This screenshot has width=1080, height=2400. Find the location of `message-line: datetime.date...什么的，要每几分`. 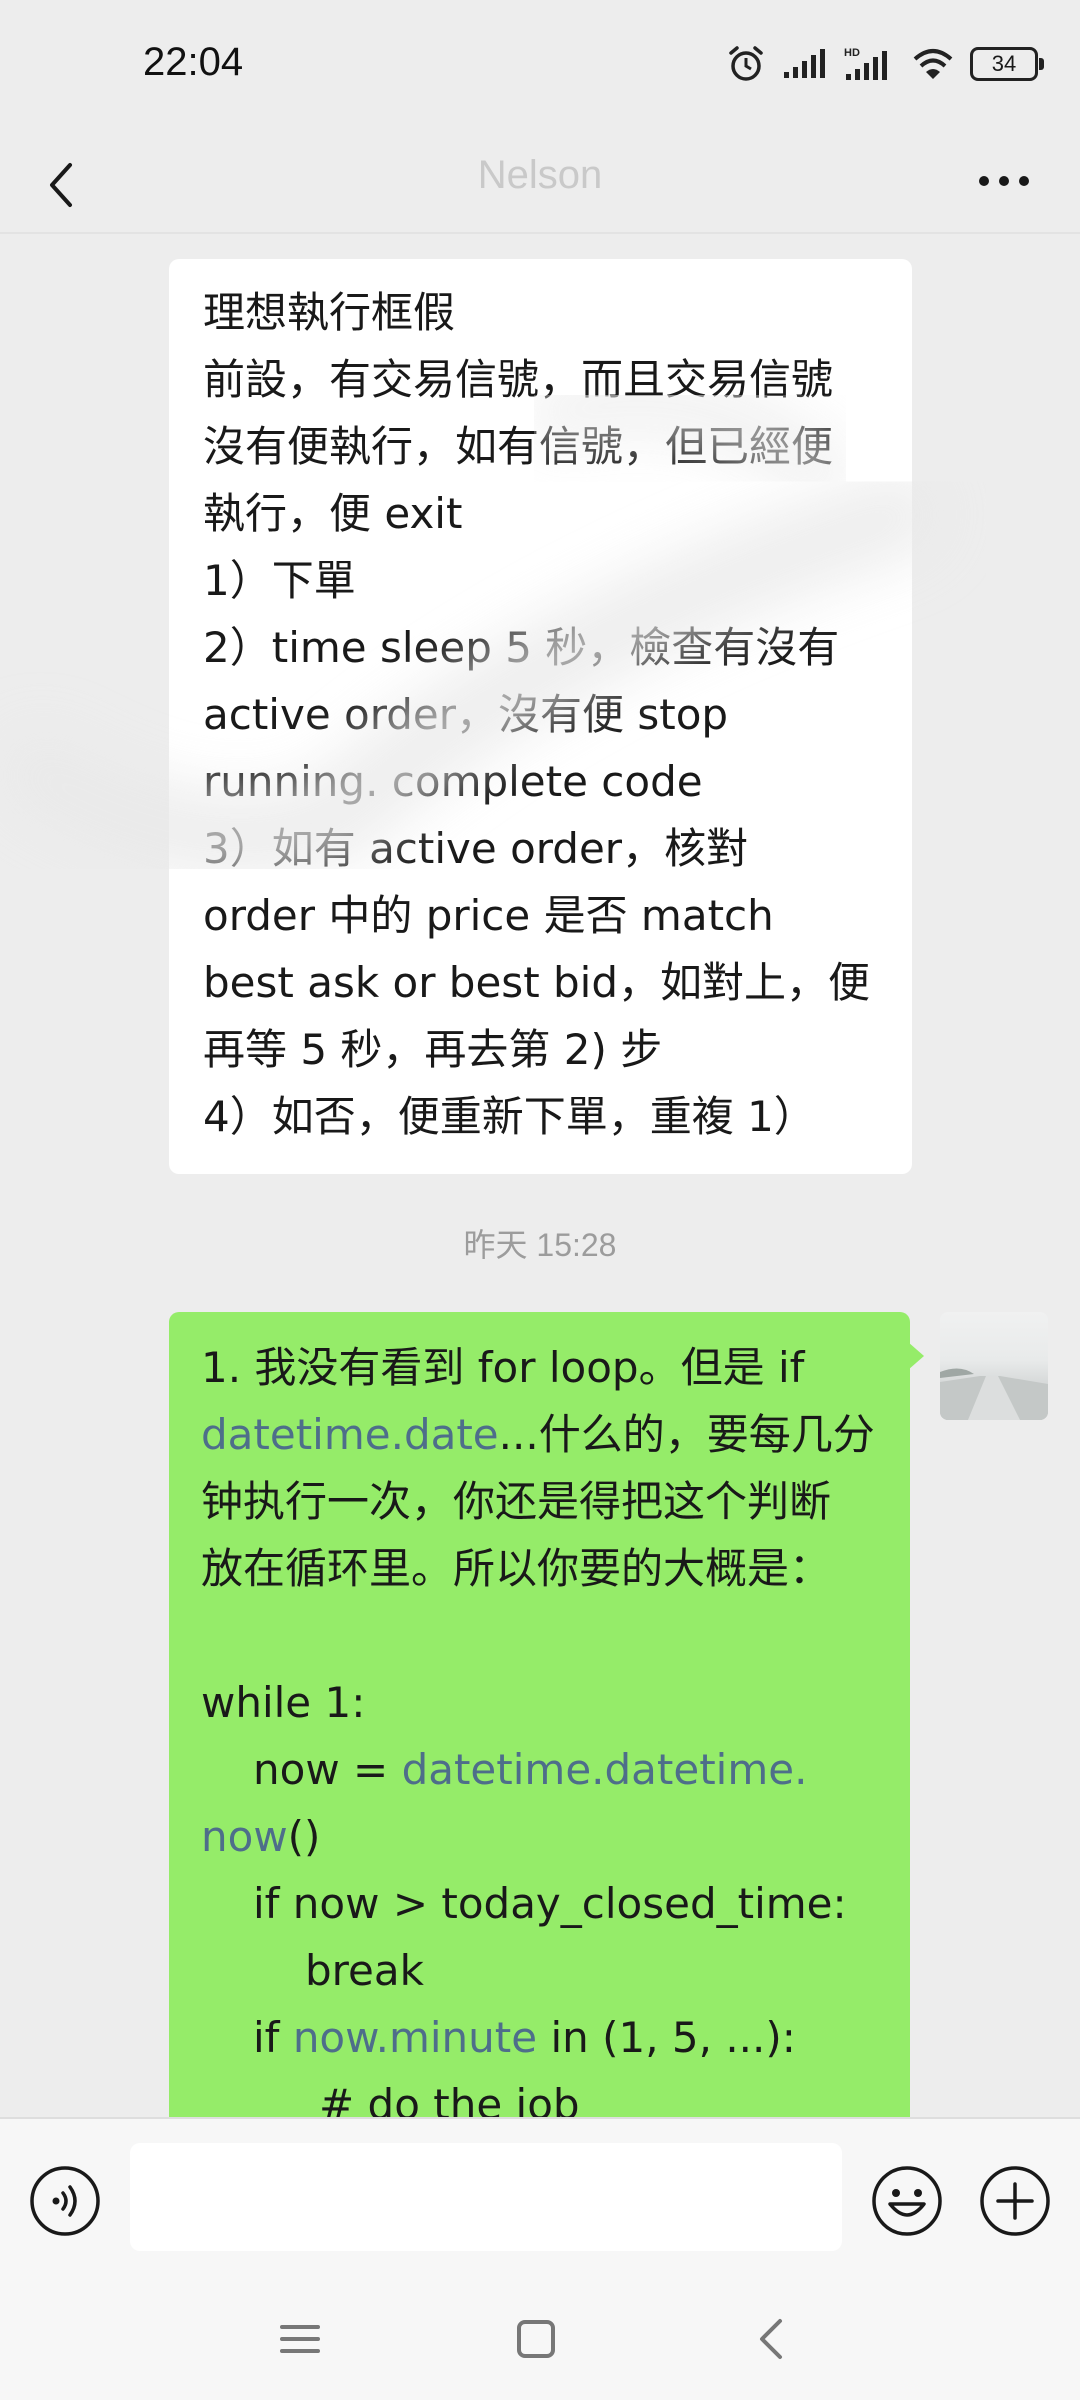

message-line: datetime.date...什么的，要每几分 is located at coordinates (540, 1434).